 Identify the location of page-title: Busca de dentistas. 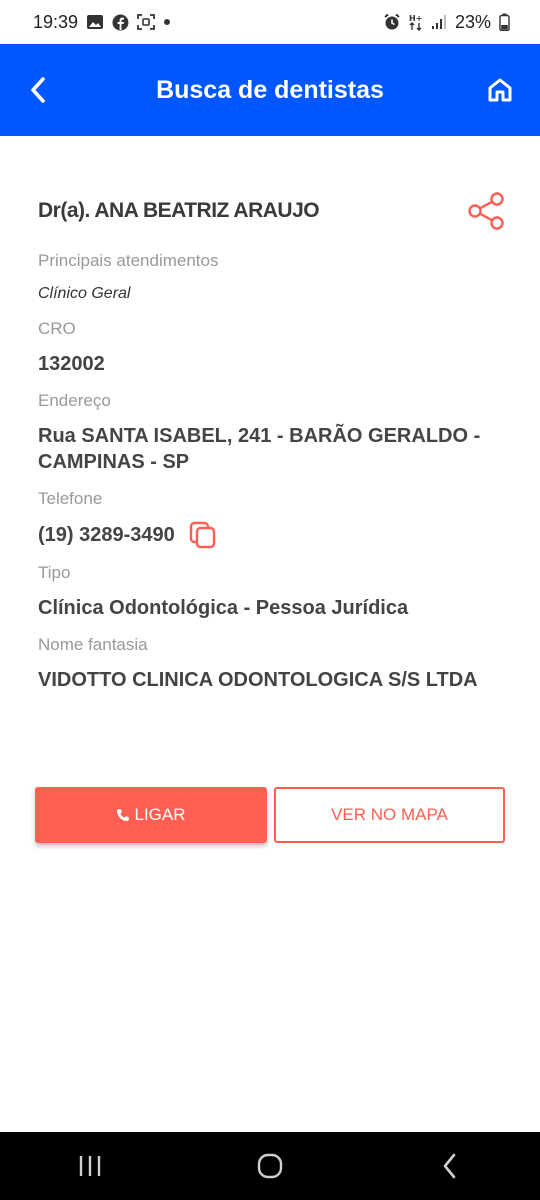
(270, 89).